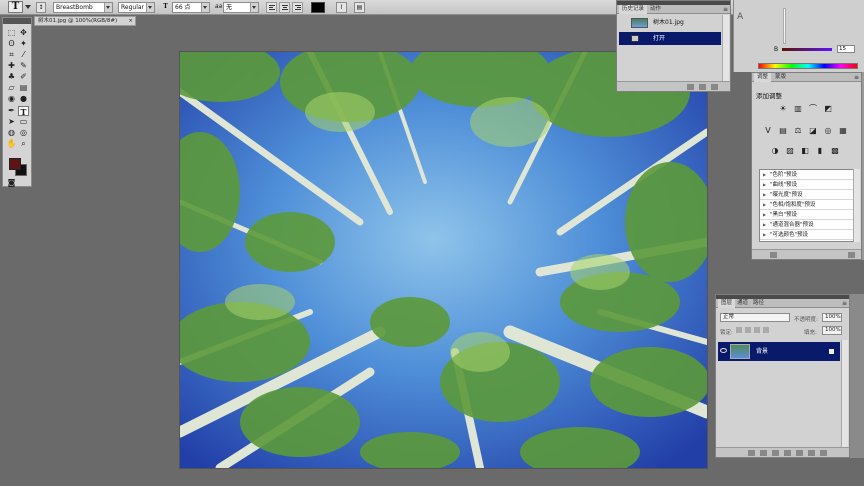 The width and height of the screenshot is (864, 486). What do you see at coordinates (808, 205) in the screenshot?
I see `list-item: "色相/饱和度"预设` at bounding box center [808, 205].